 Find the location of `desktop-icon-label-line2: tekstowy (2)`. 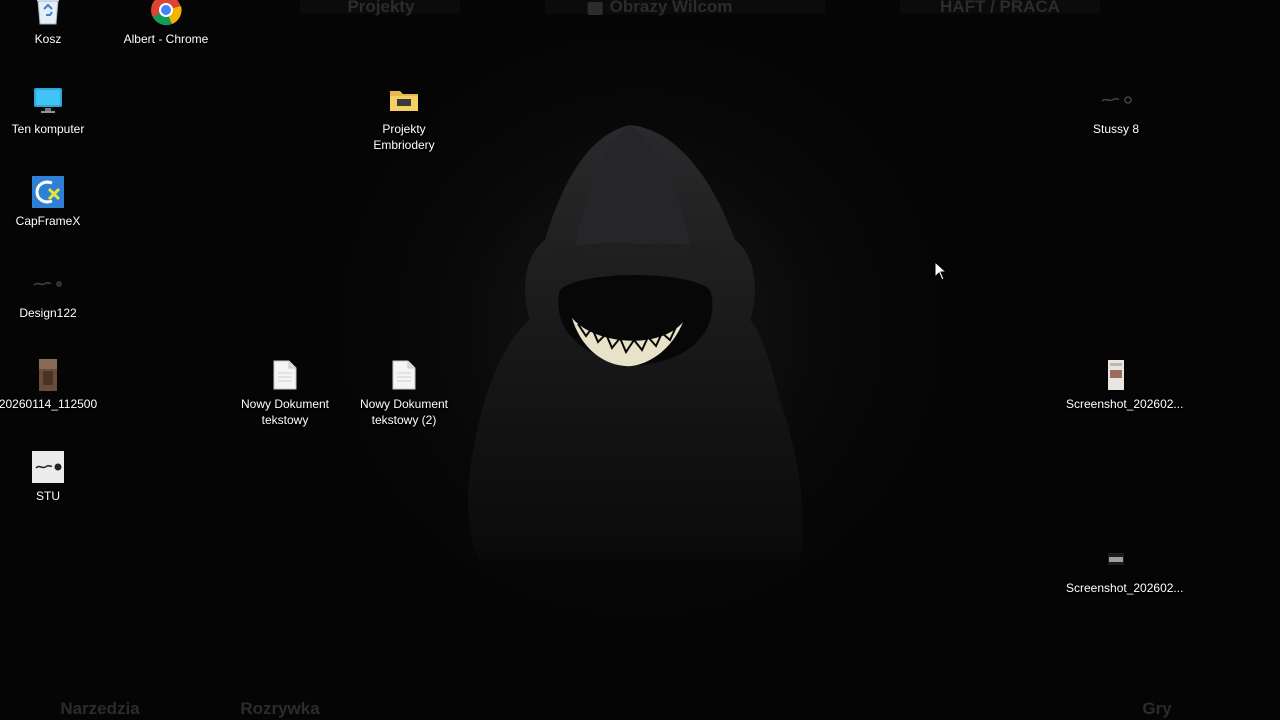

desktop-icon-label-line2: tekstowy (2) is located at coordinates (404, 420).